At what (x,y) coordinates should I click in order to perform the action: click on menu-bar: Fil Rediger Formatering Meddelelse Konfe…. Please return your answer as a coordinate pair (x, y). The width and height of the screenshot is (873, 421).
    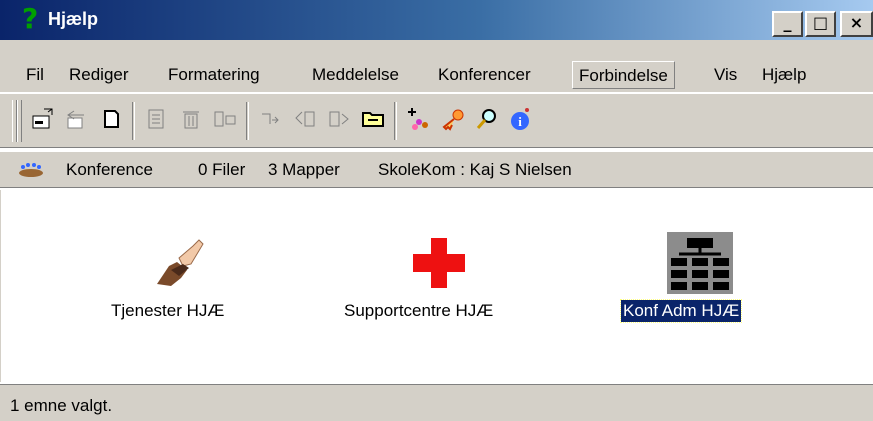
    Looking at the image, I should click on (436, 75).